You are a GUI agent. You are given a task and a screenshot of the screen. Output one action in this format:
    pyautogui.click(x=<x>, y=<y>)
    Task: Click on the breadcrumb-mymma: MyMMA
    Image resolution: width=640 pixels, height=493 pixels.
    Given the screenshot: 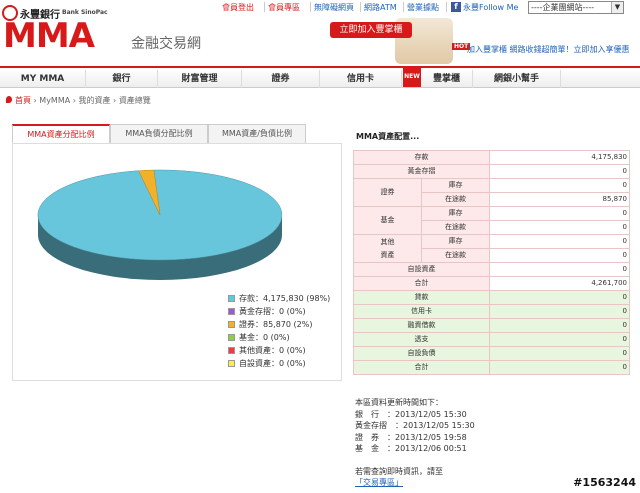 What is the action you would take?
    pyautogui.click(x=54, y=100)
    